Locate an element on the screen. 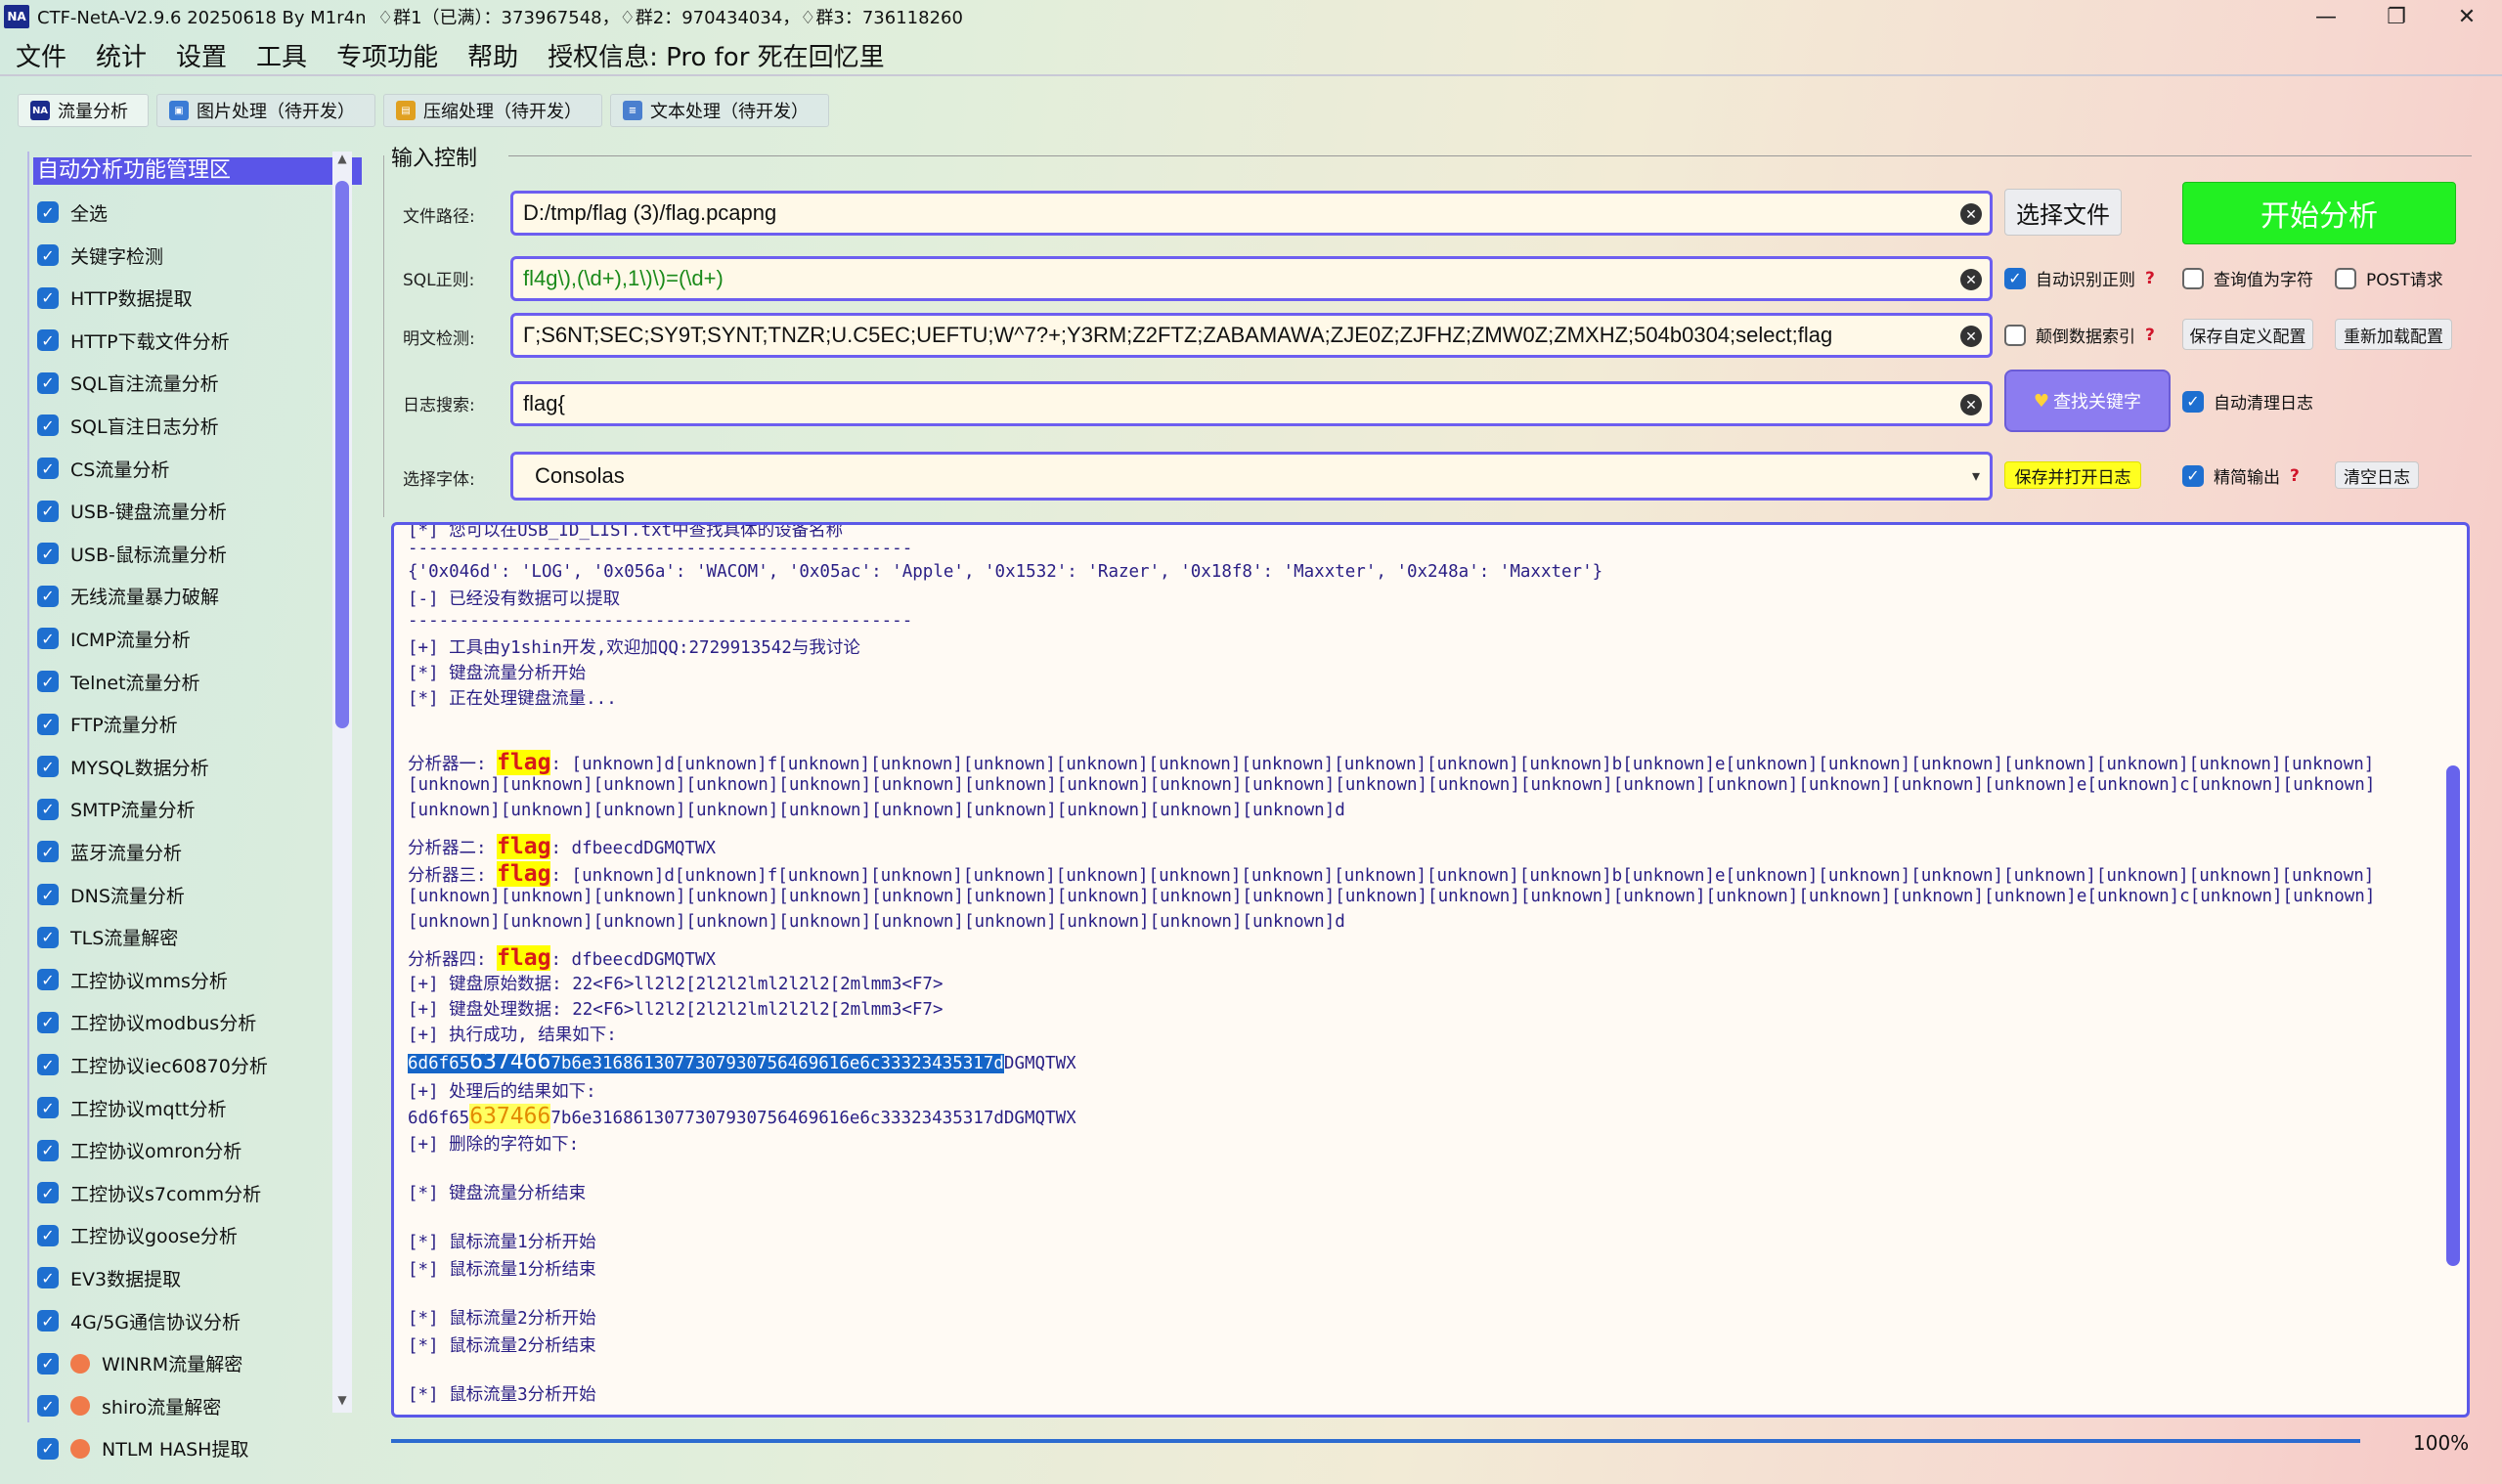 The image size is (2502, 1484). function-item: ✓ WINRM流量解密 is located at coordinates (139, 1363).